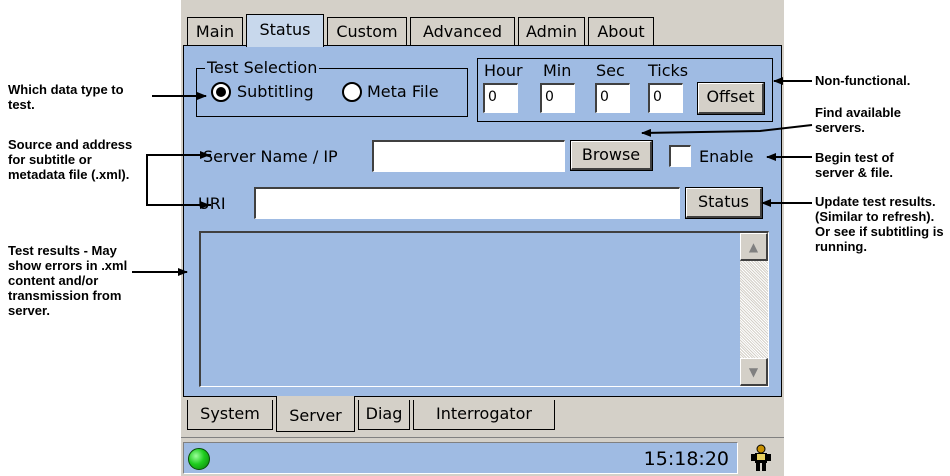 The height and width of the screenshot is (476, 950). Describe the element at coordinates (285, 30) in the screenshot. I see `tab-status: Status` at that location.